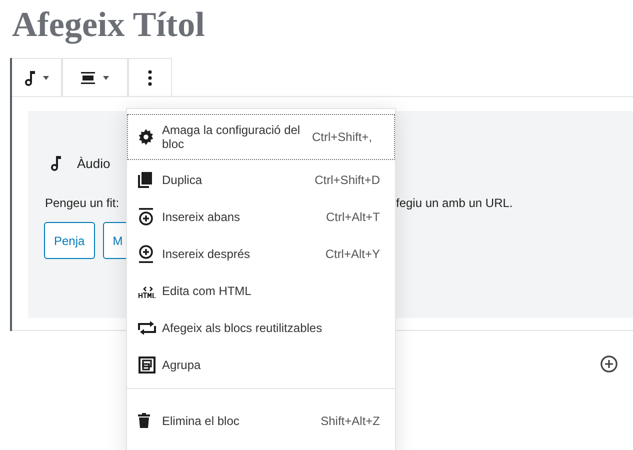  I want to click on group-icon, so click(147, 365).